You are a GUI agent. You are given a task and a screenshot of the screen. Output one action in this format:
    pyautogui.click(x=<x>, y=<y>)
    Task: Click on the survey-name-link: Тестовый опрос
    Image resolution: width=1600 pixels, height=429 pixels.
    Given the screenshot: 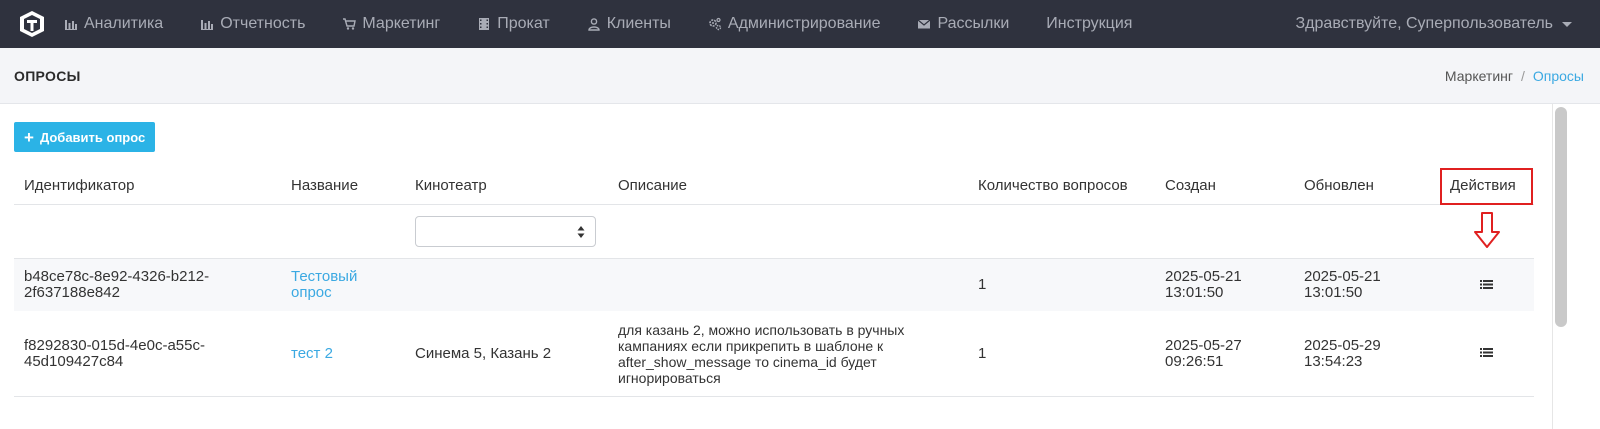 What is the action you would take?
    pyautogui.click(x=324, y=285)
    